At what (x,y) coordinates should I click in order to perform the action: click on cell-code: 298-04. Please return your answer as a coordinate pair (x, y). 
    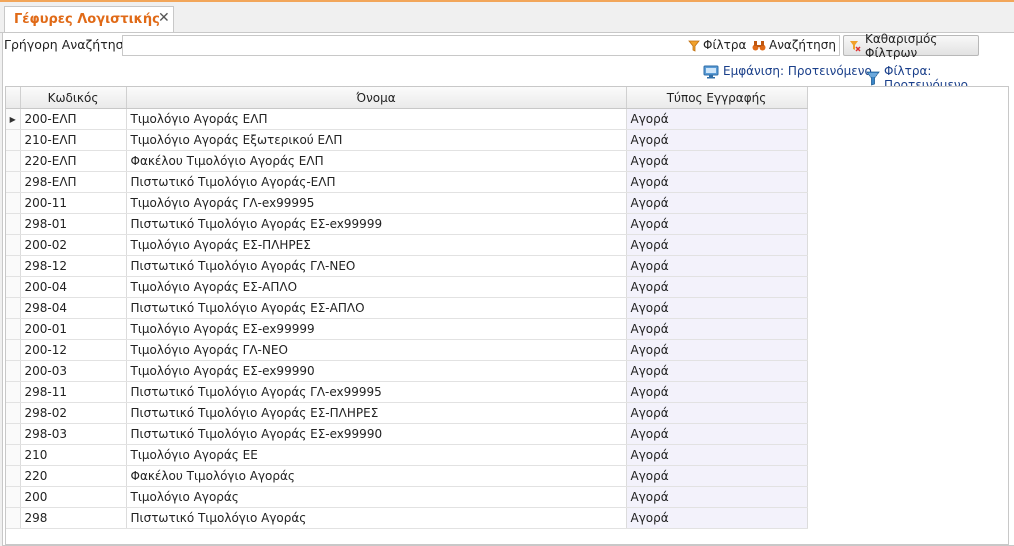
    Looking at the image, I should click on (73, 308).